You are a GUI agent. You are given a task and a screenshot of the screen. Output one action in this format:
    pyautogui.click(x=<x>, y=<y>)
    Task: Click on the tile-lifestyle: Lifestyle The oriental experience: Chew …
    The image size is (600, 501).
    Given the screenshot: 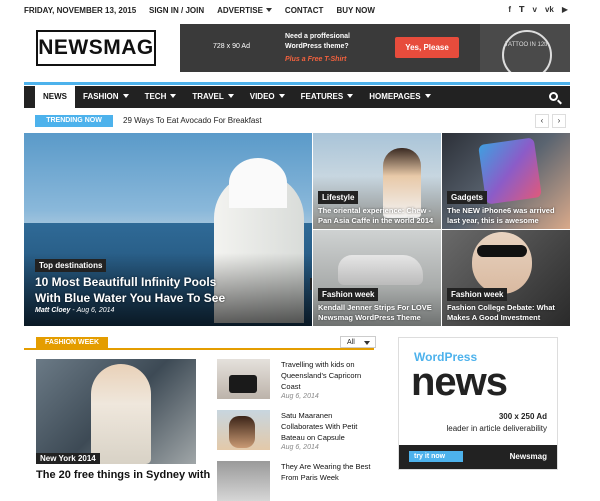 What is the action you would take?
    pyautogui.click(x=377, y=181)
    